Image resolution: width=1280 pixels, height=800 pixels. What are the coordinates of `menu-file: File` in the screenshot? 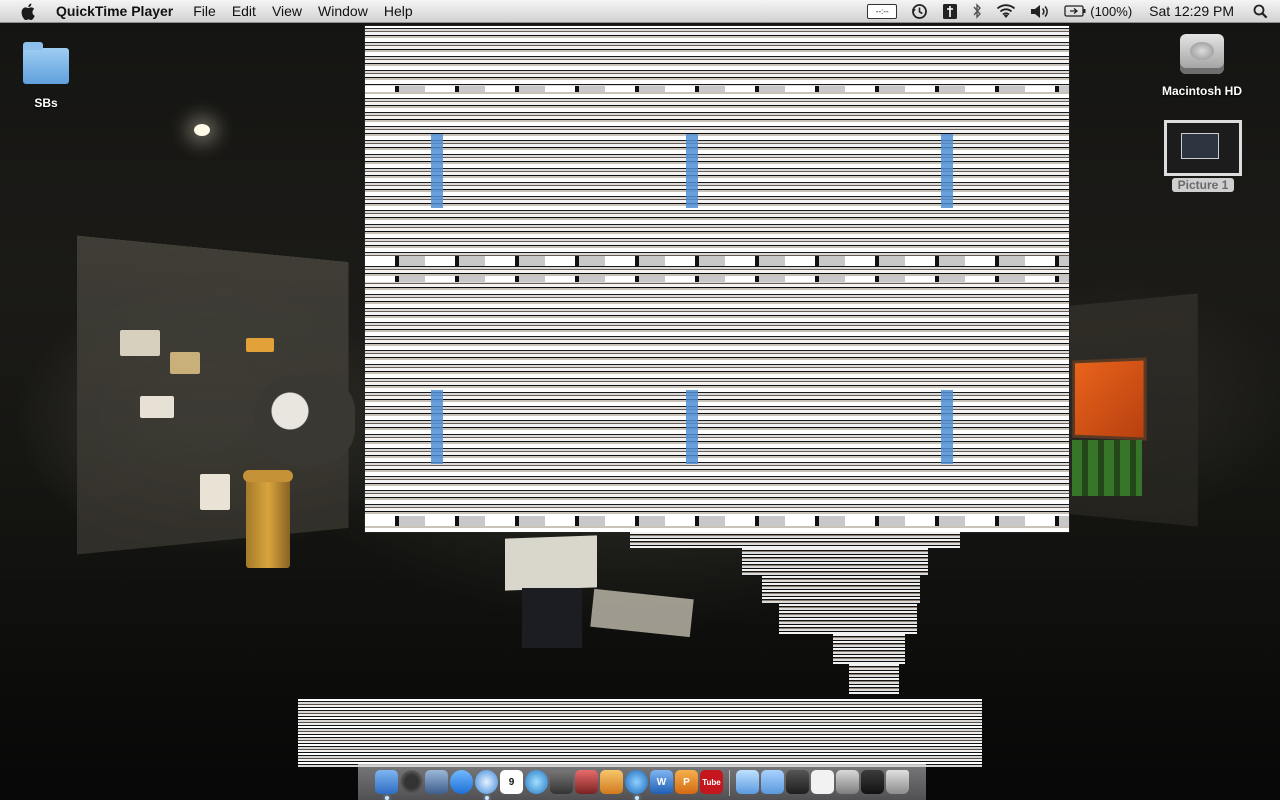 It's located at (204, 11).